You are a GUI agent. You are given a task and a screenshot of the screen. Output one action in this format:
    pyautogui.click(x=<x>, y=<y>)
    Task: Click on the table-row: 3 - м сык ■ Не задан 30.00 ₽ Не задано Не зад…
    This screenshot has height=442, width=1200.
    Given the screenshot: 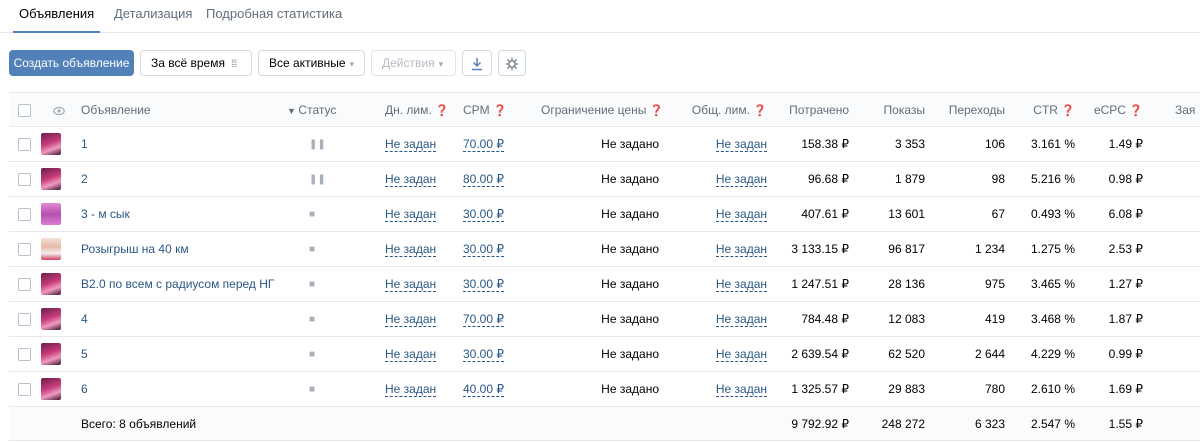 What is the action you would take?
    pyautogui.click(x=604, y=214)
    